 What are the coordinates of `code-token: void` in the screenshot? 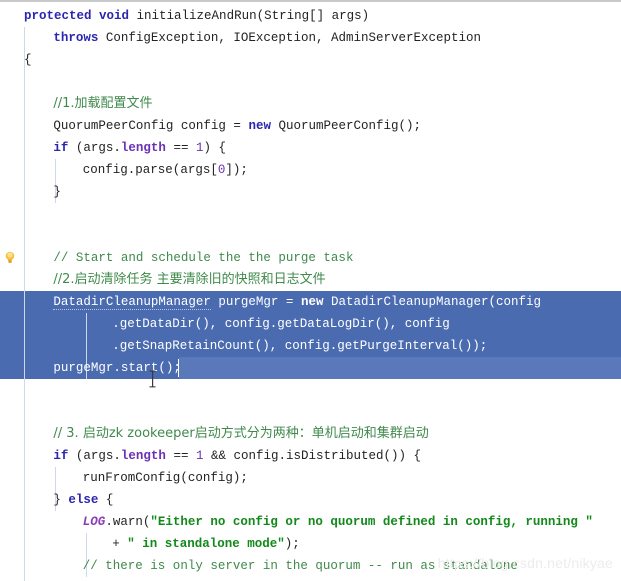 It's located at (114, 16).